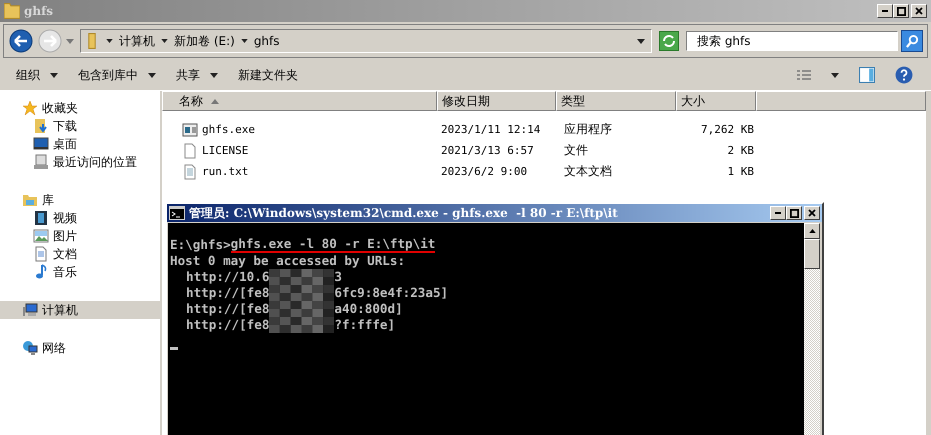  What do you see at coordinates (80, 126) in the screenshot?
I see `sidebar-item: 下载` at bounding box center [80, 126].